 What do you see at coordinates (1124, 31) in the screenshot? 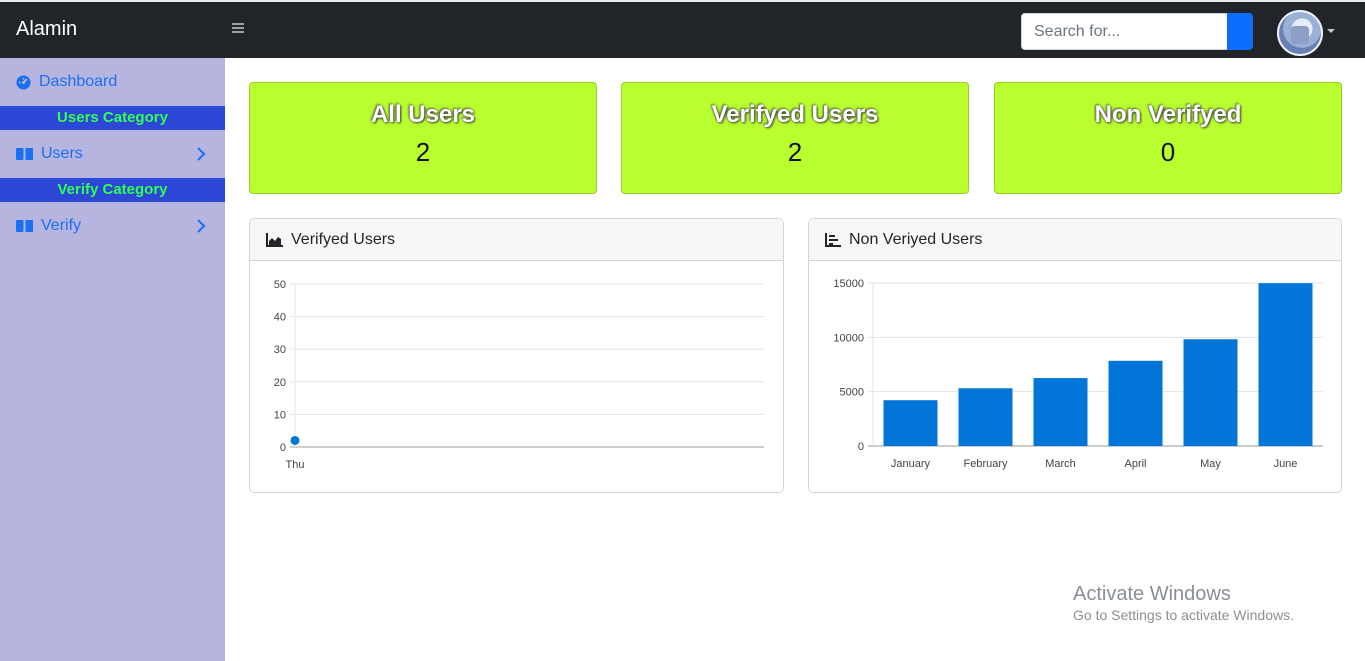
I see `search-input` at bounding box center [1124, 31].